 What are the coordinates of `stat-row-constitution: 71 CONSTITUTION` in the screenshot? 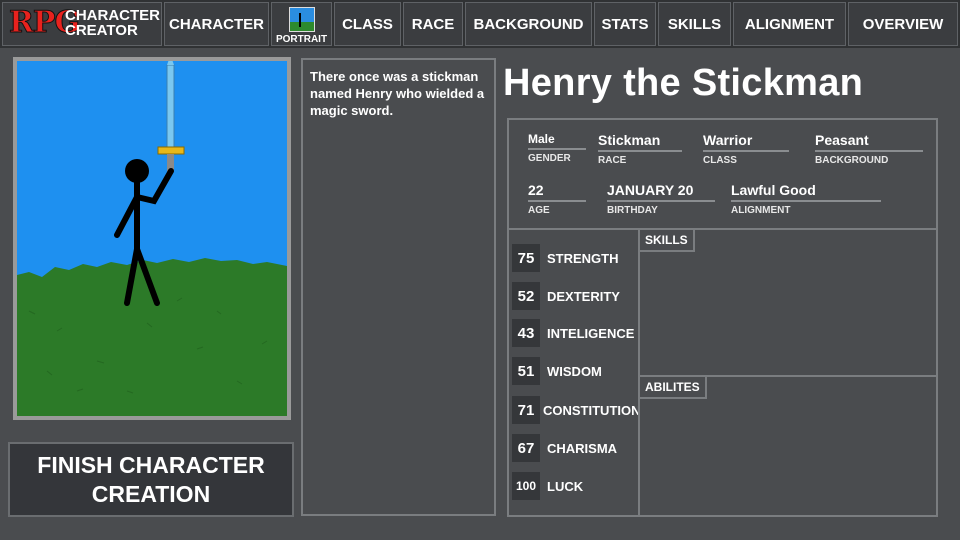 It's located at (576, 410).